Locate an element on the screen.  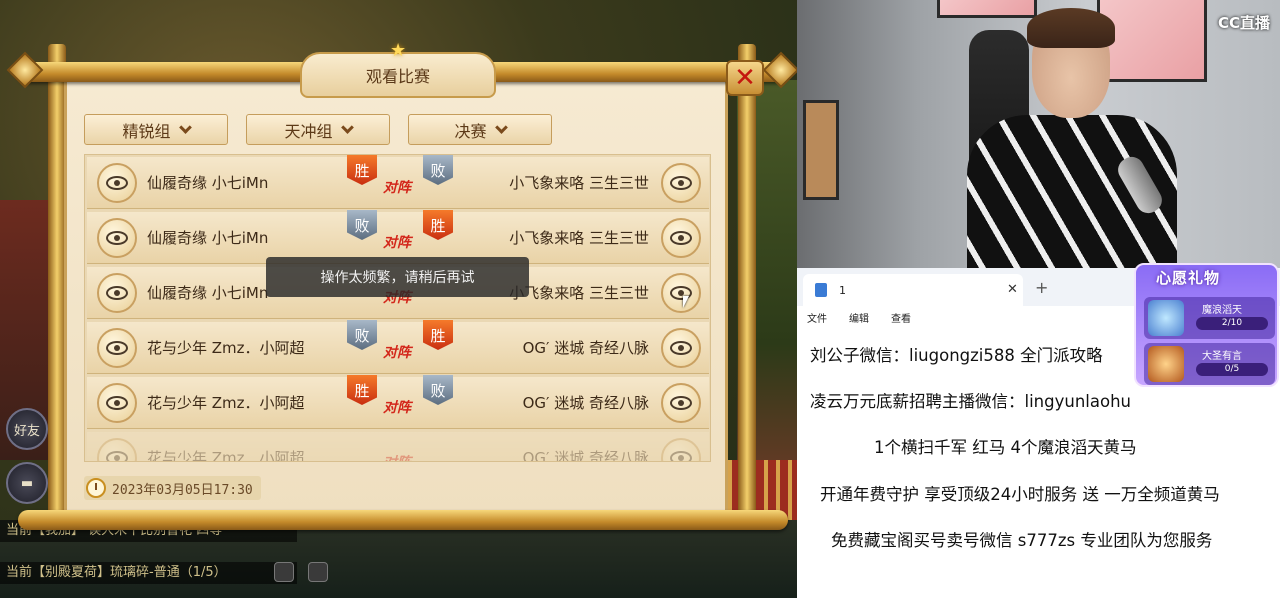
dialog-scroll-rod-bottom is located at coordinates (403, 520).